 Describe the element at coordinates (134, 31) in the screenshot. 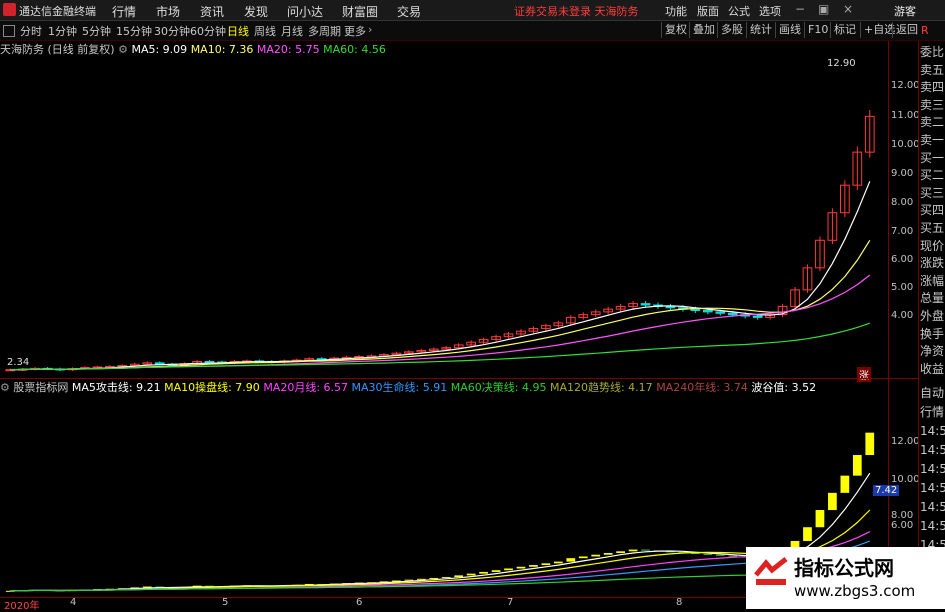

I see `period-15min: 15分钟` at that location.